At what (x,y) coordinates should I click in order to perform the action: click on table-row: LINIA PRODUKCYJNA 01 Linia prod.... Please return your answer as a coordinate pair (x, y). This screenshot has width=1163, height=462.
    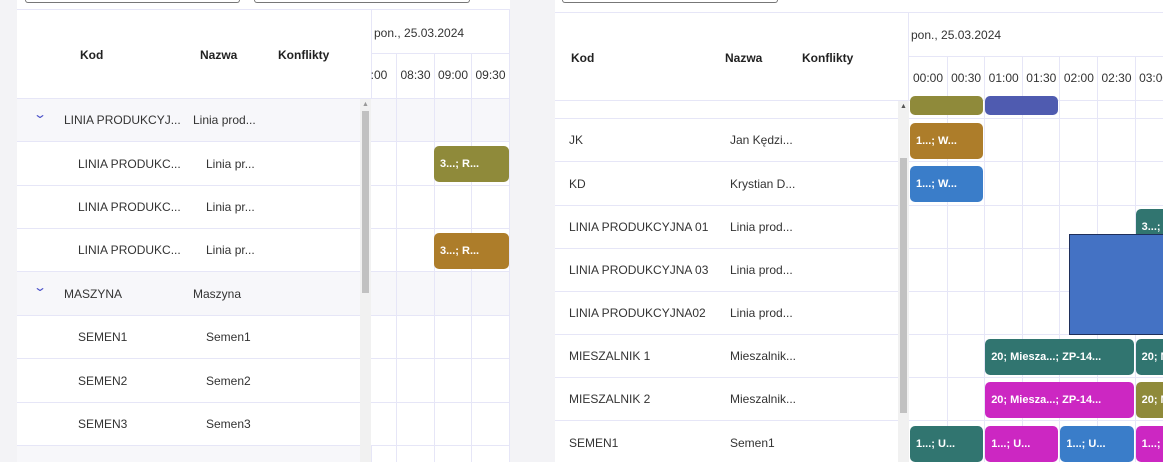
    Looking at the image, I should click on (726, 227).